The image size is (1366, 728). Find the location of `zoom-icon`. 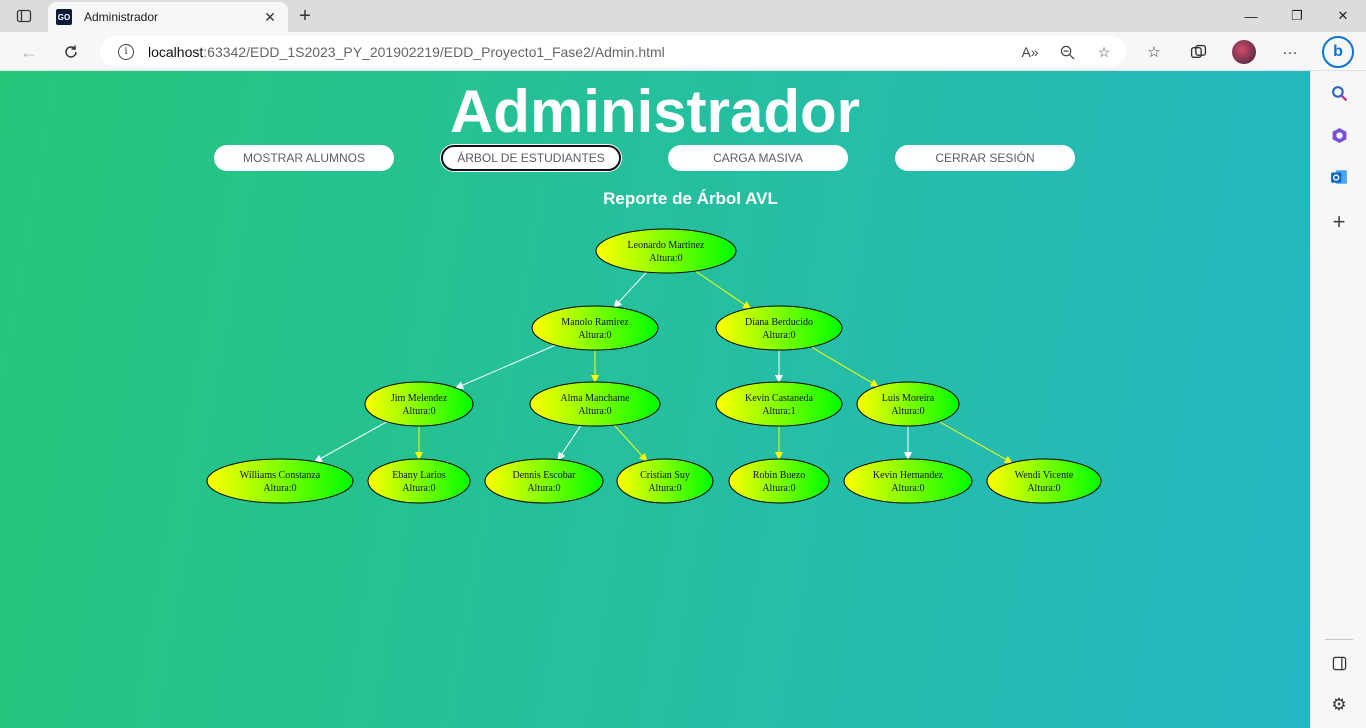

zoom-icon is located at coordinates (1067, 52).